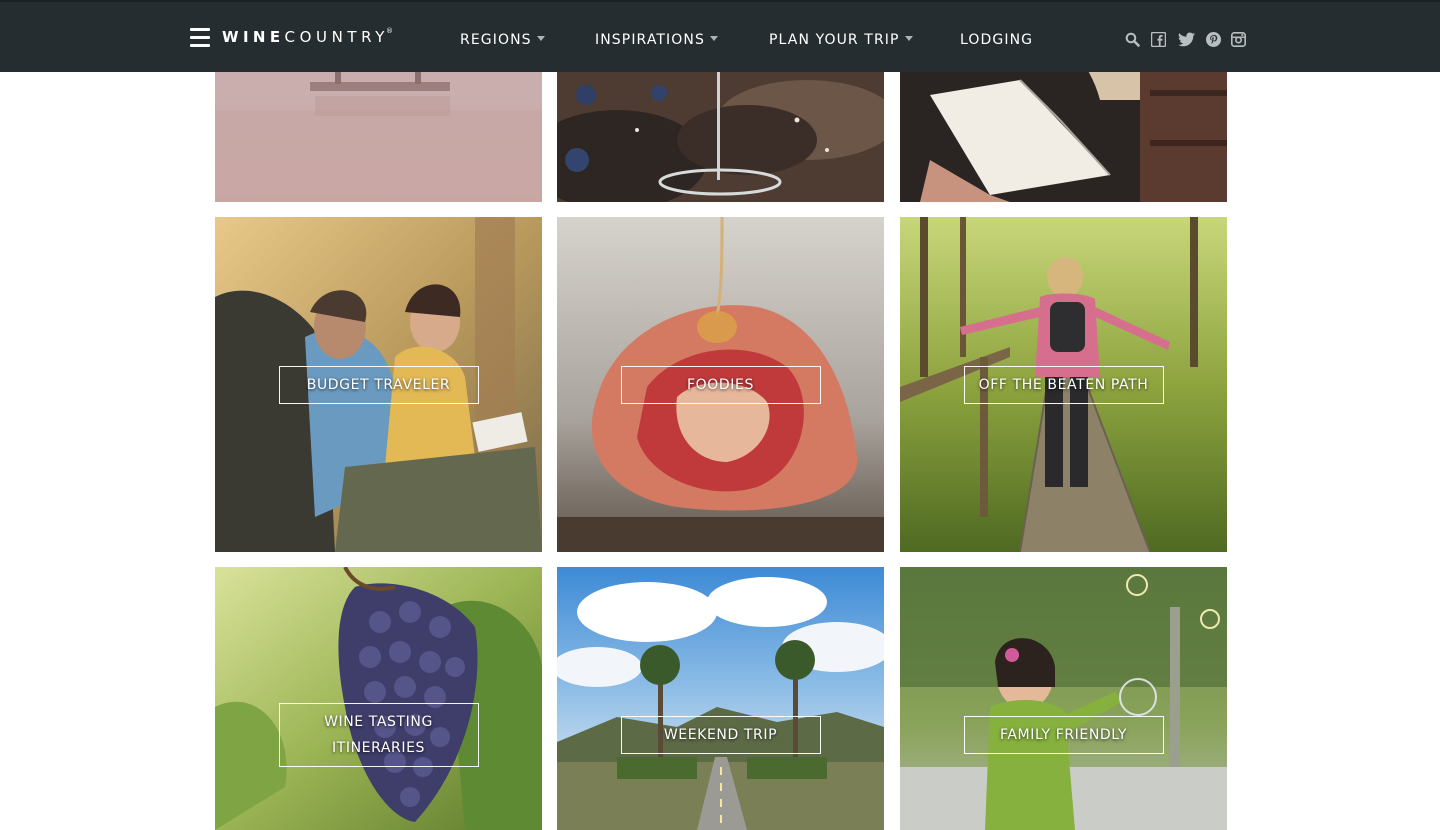 Image resolution: width=1440 pixels, height=830 pixels. I want to click on logo-registered-mark: ®, so click(389, 31).